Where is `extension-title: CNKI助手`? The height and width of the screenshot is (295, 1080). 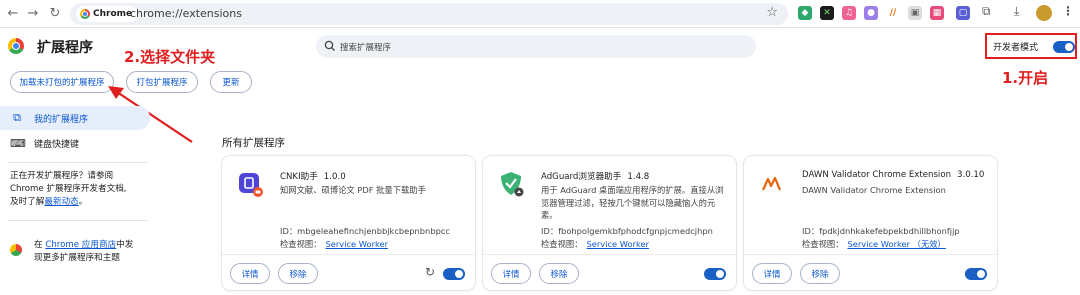 extension-title: CNKI助手 is located at coordinates (299, 177).